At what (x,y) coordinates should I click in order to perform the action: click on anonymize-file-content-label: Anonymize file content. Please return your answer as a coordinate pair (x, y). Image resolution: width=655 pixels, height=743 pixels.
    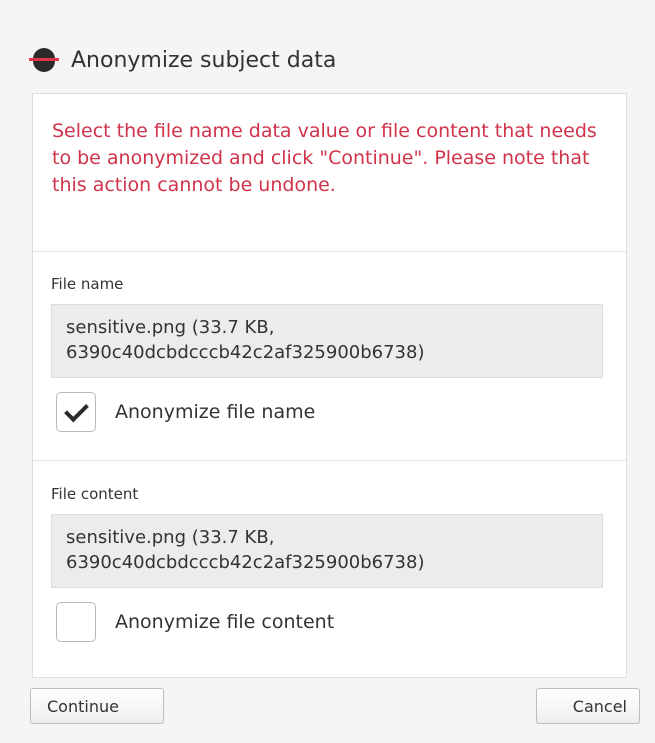
    Looking at the image, I should click on (224, 622).